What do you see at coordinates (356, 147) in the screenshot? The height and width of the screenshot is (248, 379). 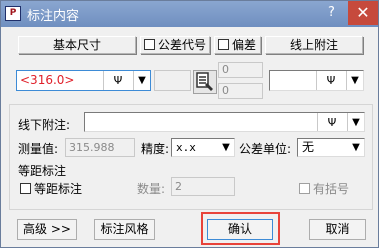 I see `tolerance-unit-dropdown-arrow: ▼` at bounding box center [356, 147].